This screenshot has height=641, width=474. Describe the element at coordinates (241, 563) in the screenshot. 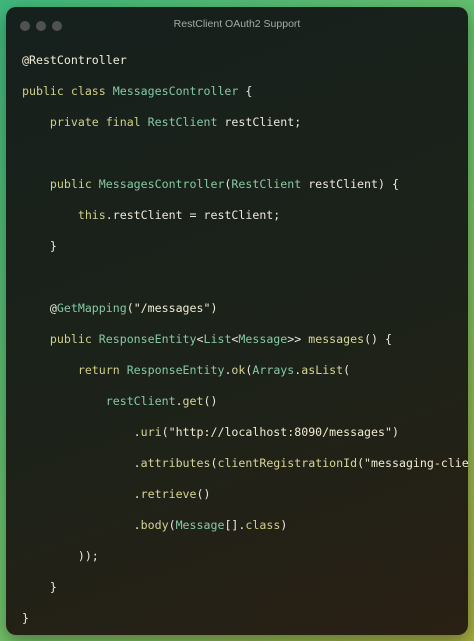

I see `code-line: ));` at that location.